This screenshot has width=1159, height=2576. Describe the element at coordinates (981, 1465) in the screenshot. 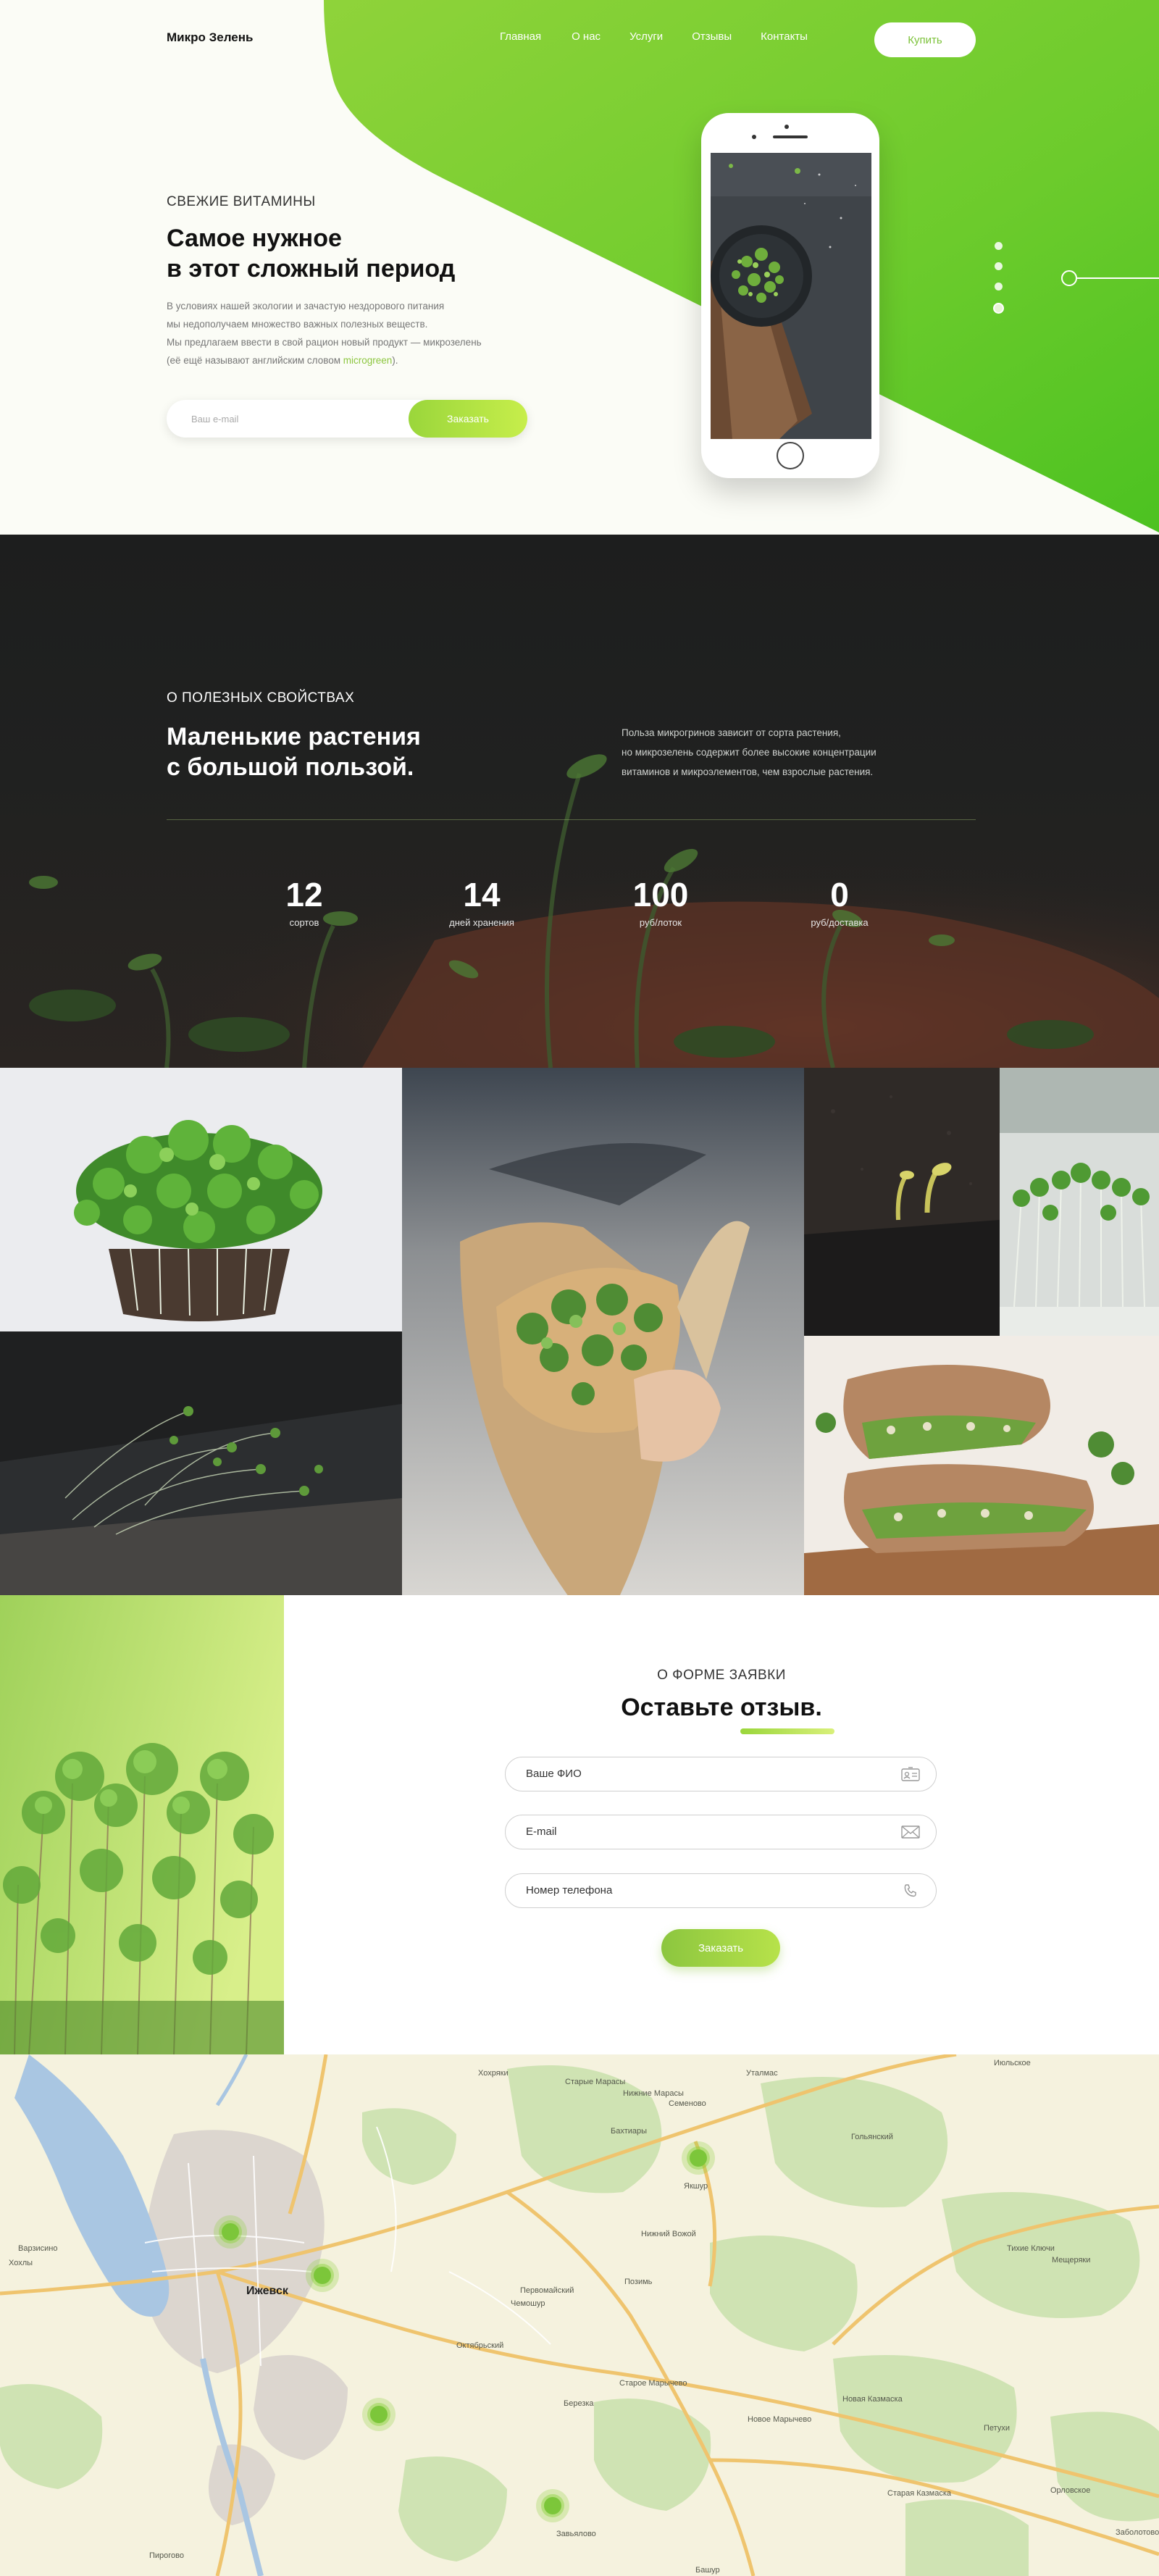

I see `gallery-image-sandwiches` at that location.